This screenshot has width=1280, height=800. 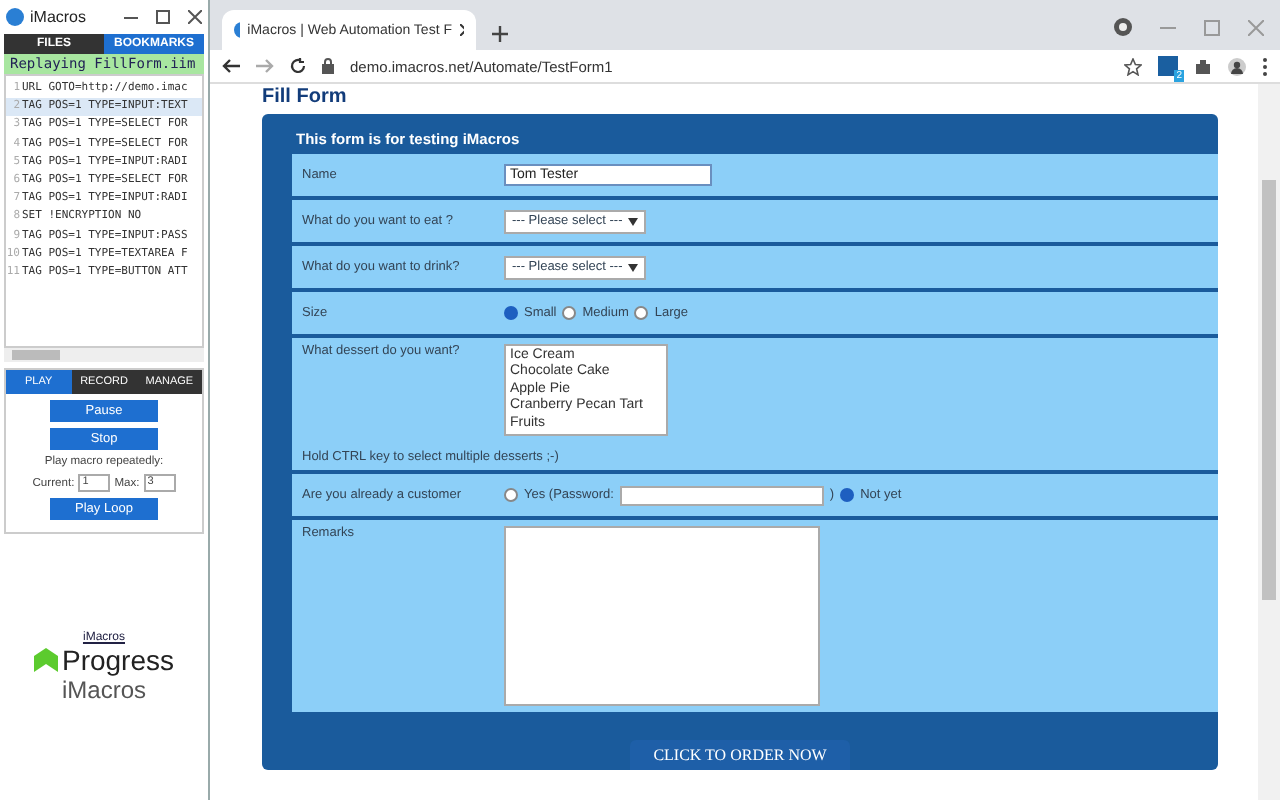 What do you see at coordinates (231, 66) in the screenshot?
I see `back-icon` at bounding box center [231, 66].